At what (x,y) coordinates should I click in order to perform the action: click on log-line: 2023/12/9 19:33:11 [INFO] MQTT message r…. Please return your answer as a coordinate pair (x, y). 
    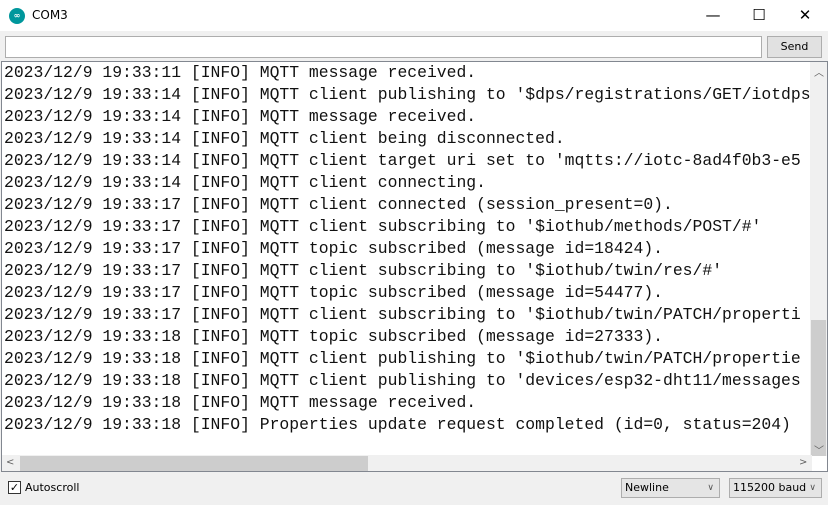
    Looking at the image, I should click on (240, 72).